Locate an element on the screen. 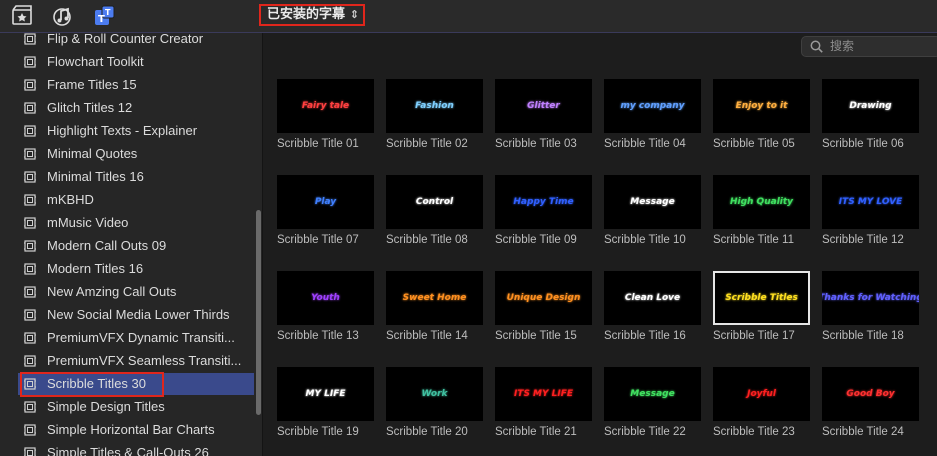 This screenshot has width=937, height=456. title-tile: MY LIFE Scribble Title 19 is located at coordinates (325, 407).